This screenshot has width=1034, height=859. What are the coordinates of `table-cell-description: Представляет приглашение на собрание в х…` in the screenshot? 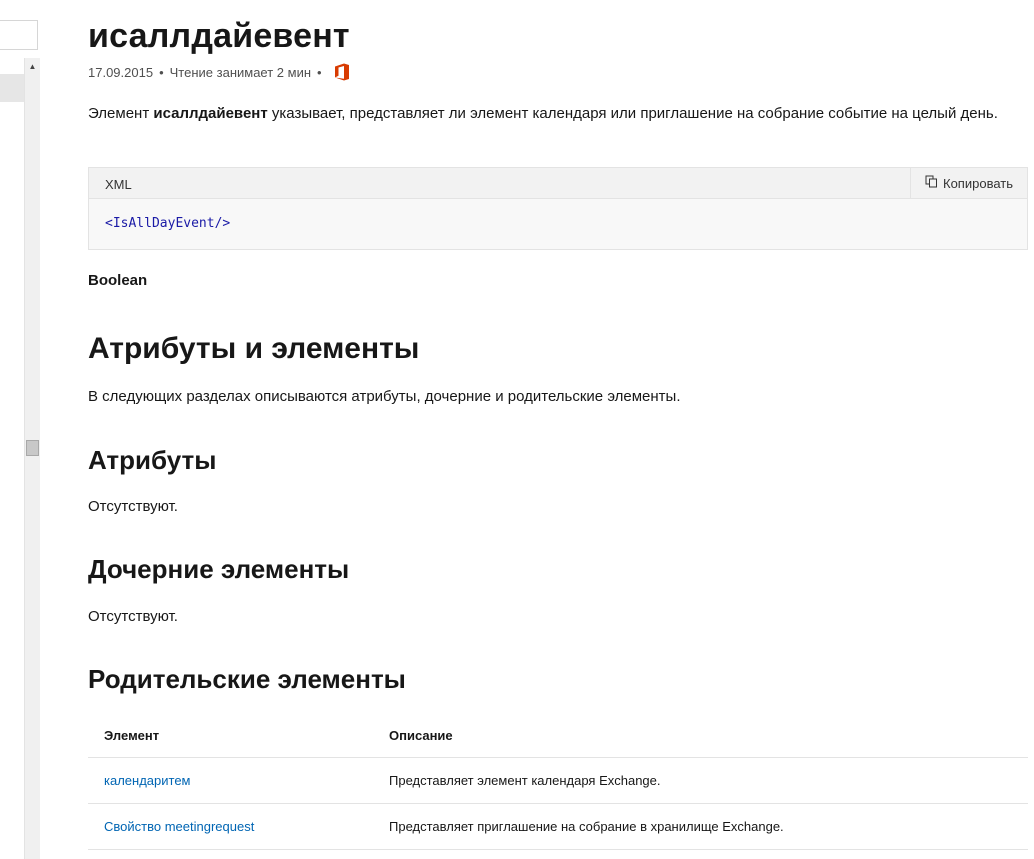 It's located at (700, 826).